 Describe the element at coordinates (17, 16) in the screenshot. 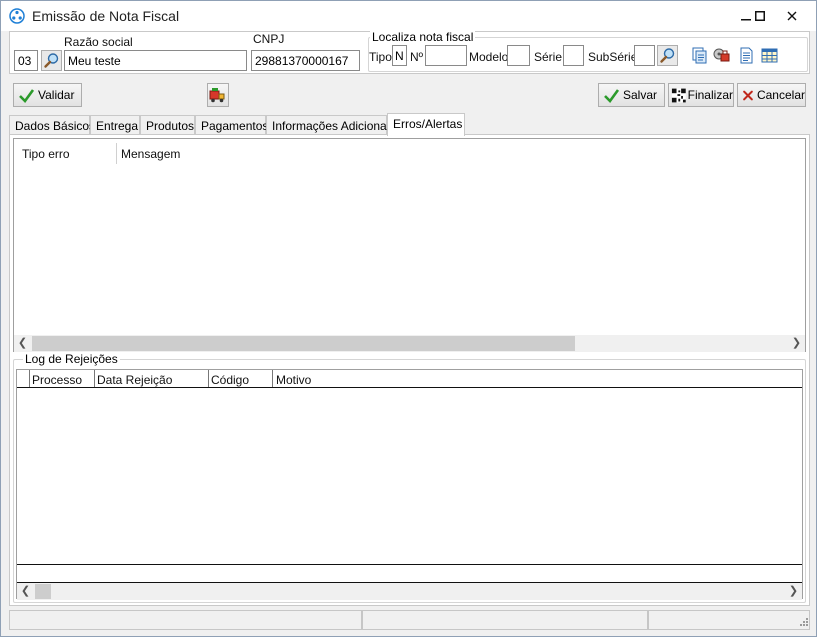

I see `app-logo-icon` at that location.